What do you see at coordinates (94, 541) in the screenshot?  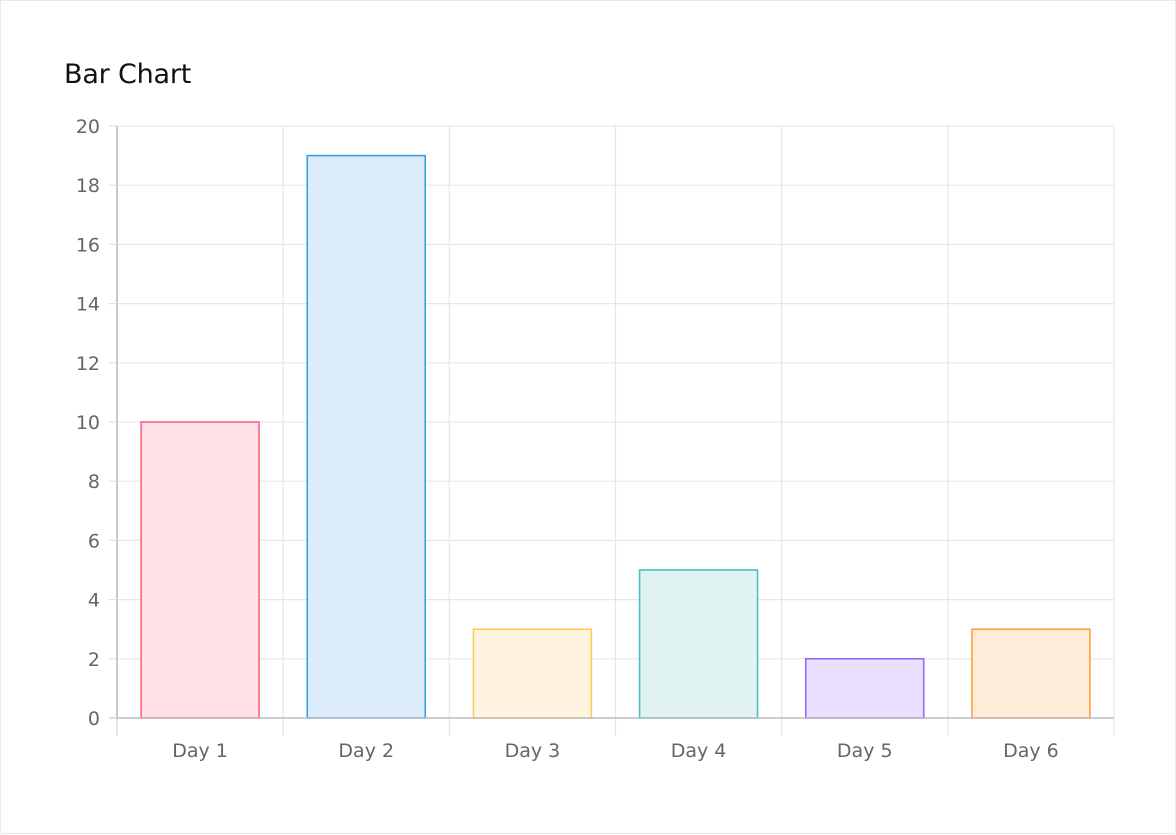 I see `y-tick-label: 6` at bounding box center [94, 541].